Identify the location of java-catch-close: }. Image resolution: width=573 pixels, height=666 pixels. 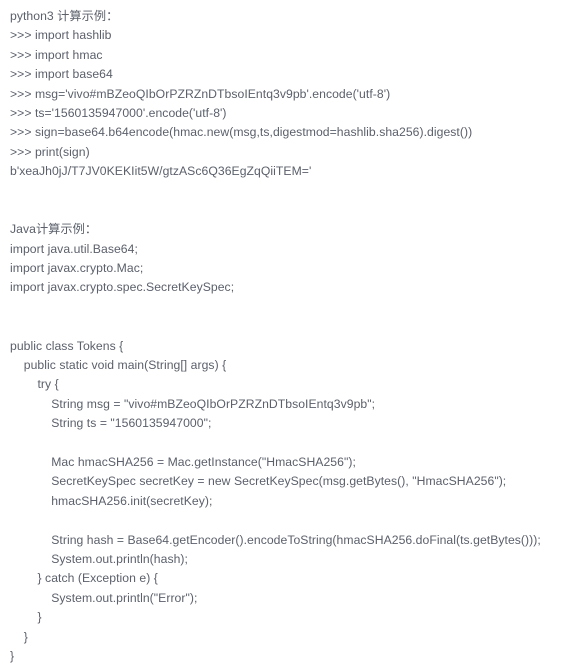
(26, 617).